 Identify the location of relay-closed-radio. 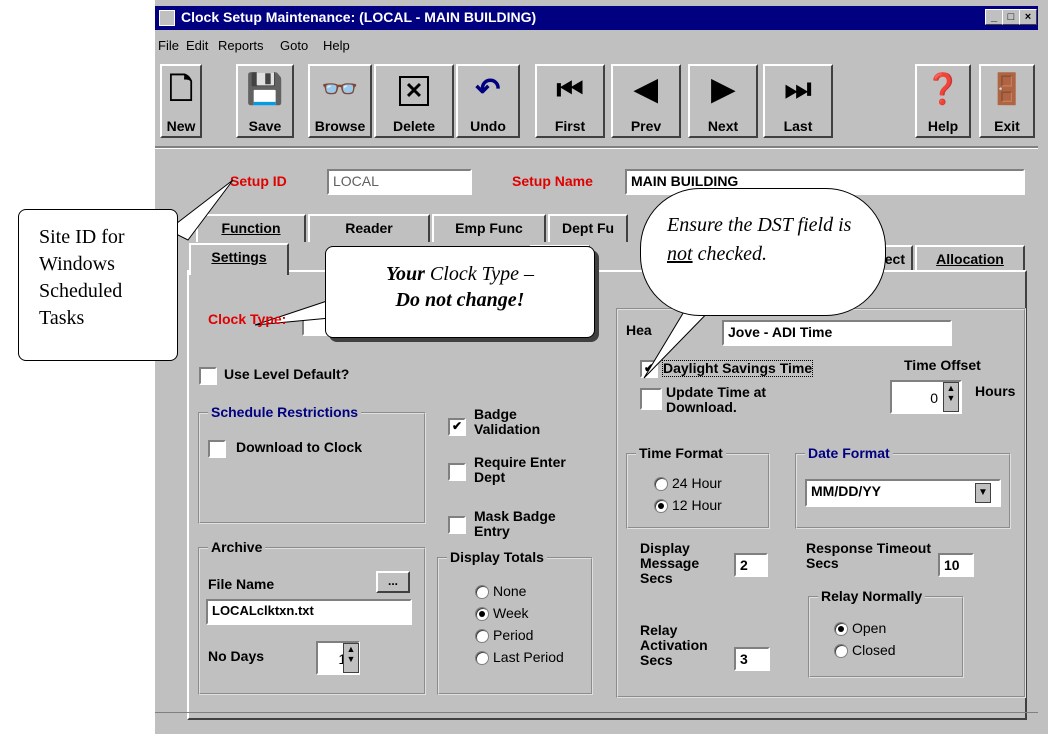
(841, 651).